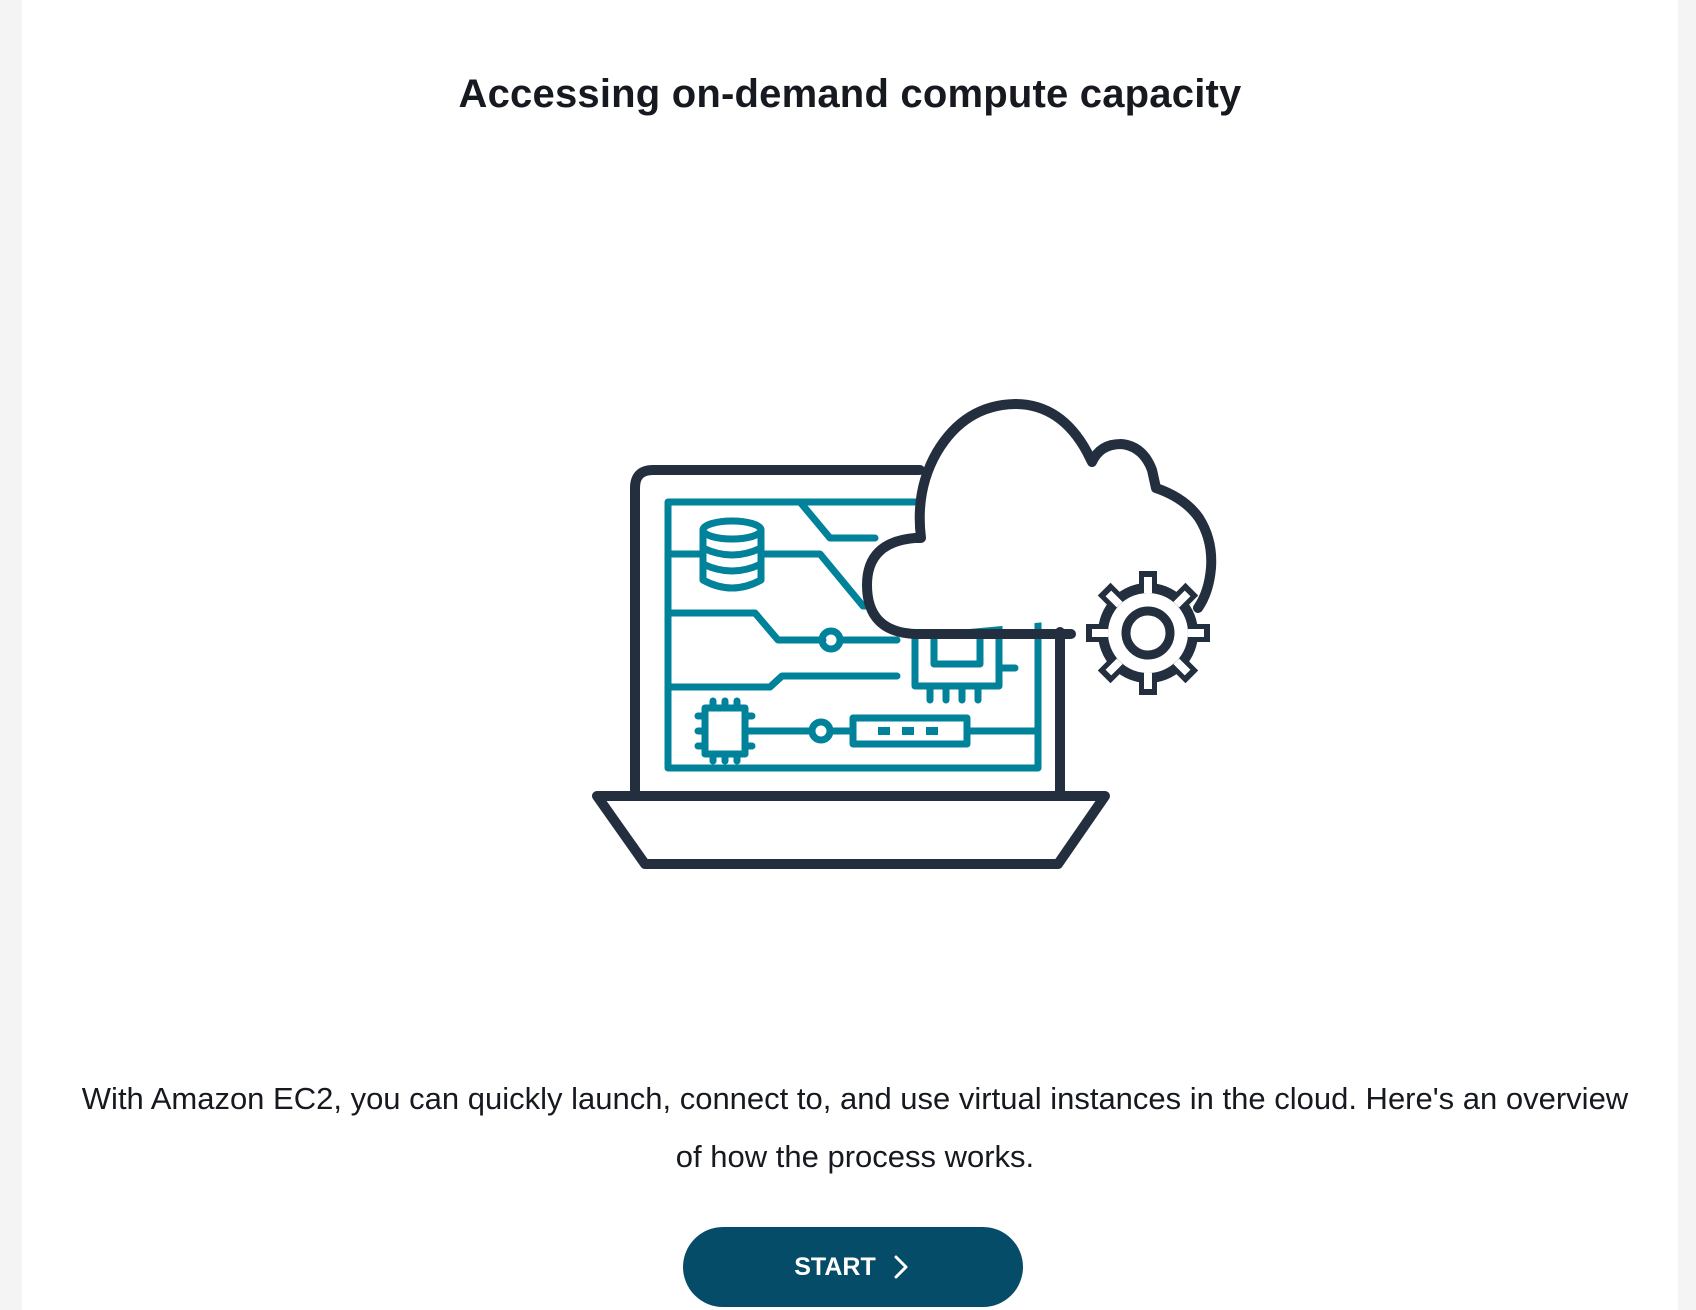 The image size is (1696, 1310). I want to click on start-button-label: START, so click(835, 1266).